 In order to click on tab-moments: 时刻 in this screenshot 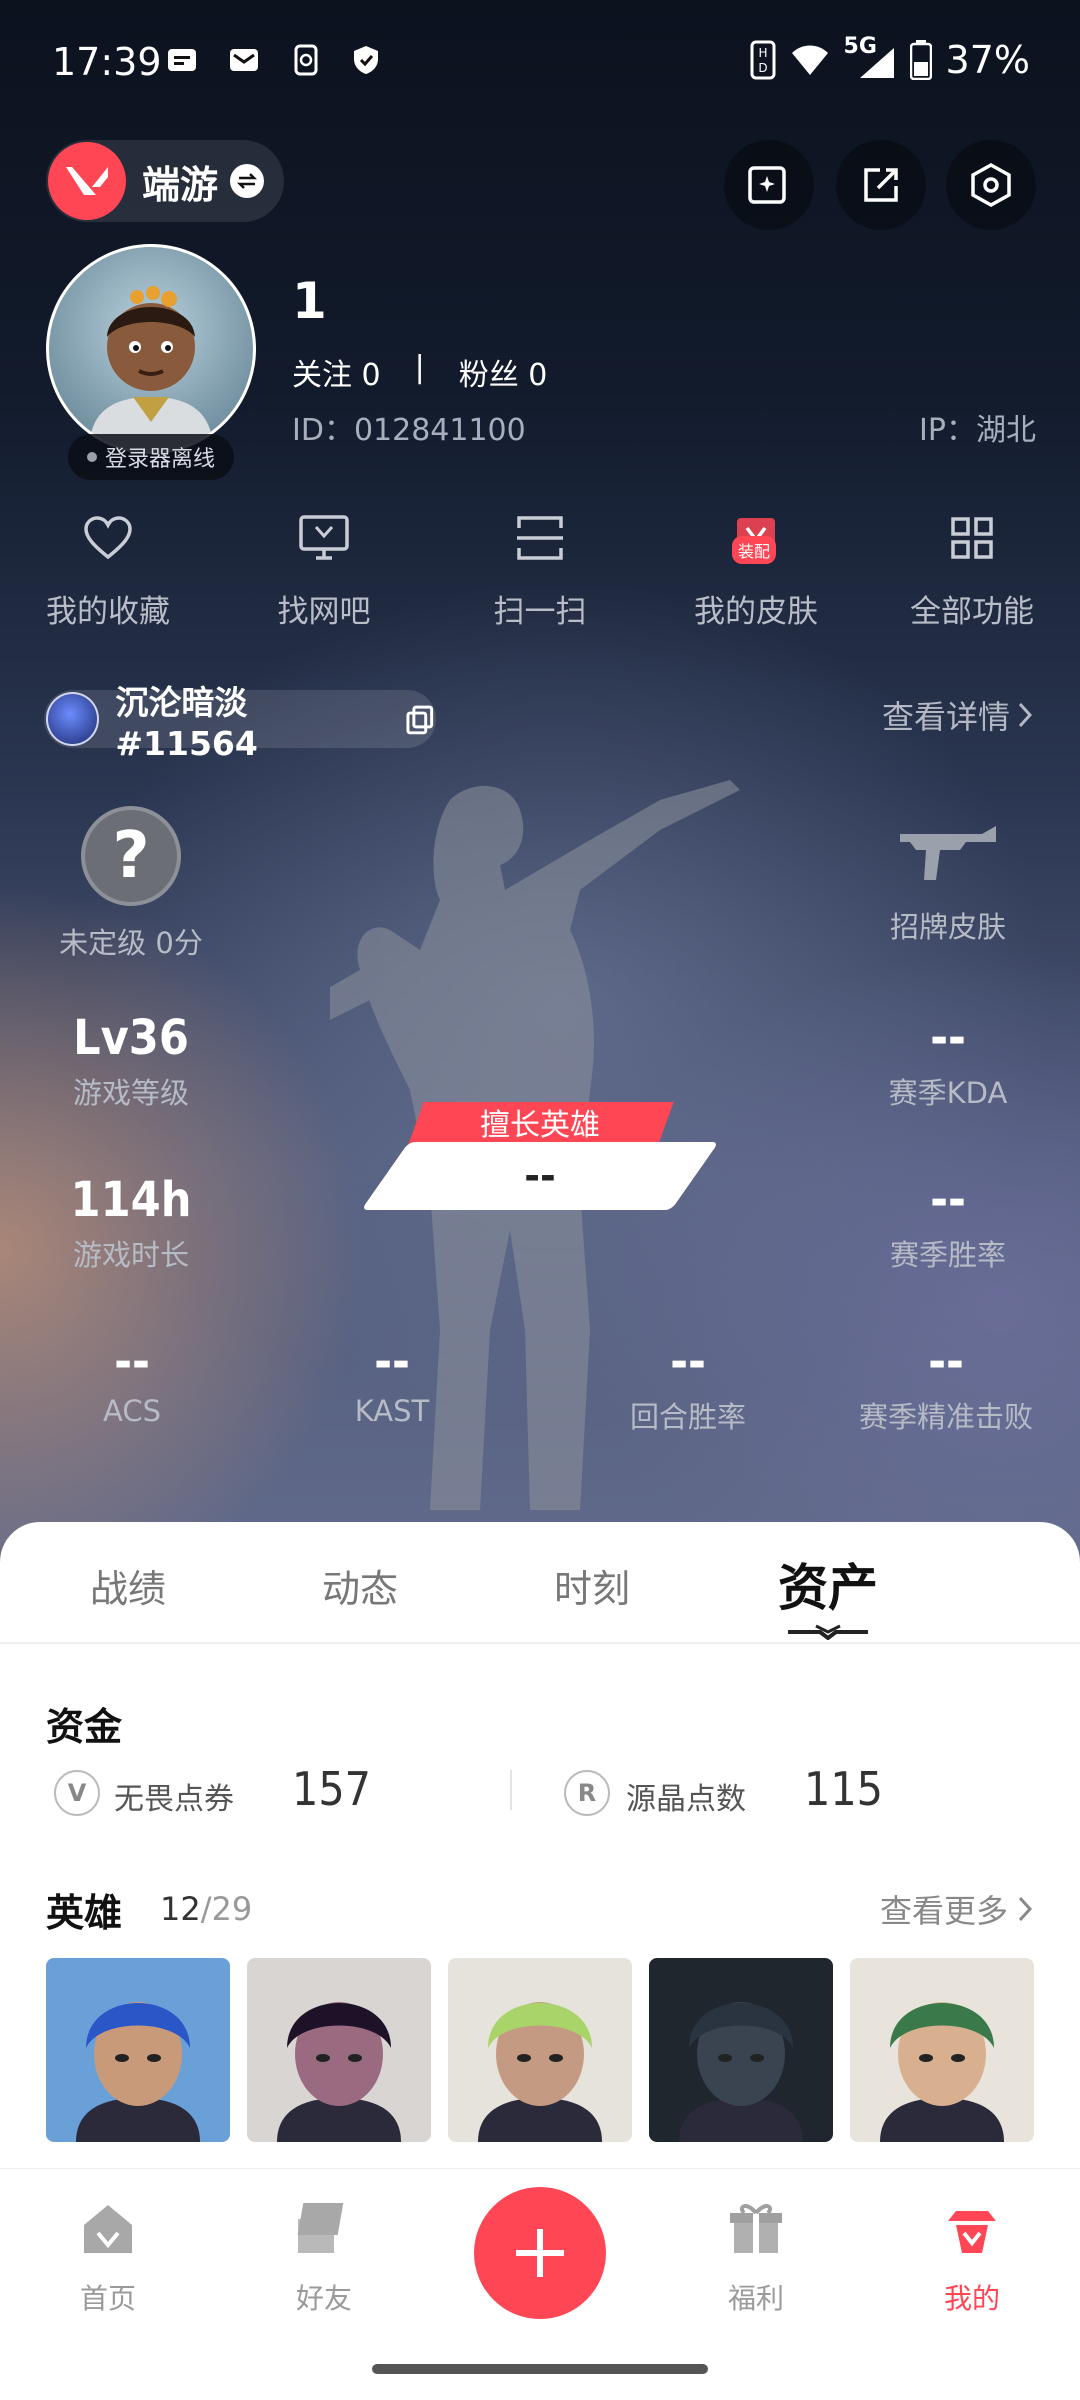, I will do `click(592, 1585)`.